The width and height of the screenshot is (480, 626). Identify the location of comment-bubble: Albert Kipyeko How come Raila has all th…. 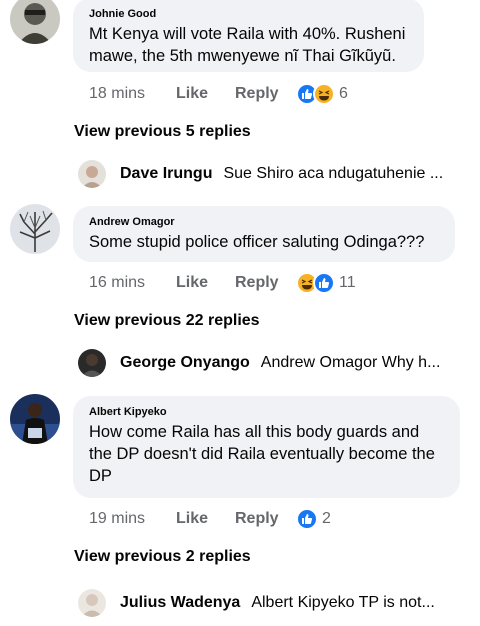
(266, 447).